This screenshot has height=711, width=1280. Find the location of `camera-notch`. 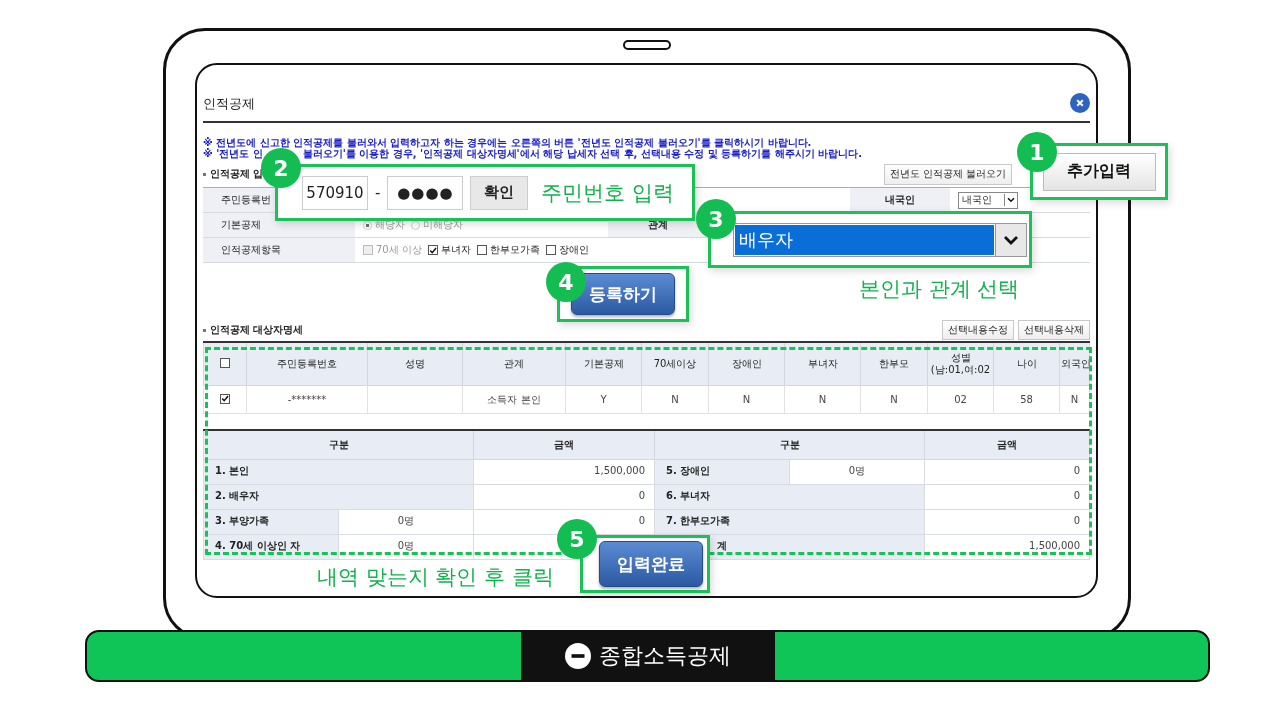

camera-notch is located at coordinates (646, 45).